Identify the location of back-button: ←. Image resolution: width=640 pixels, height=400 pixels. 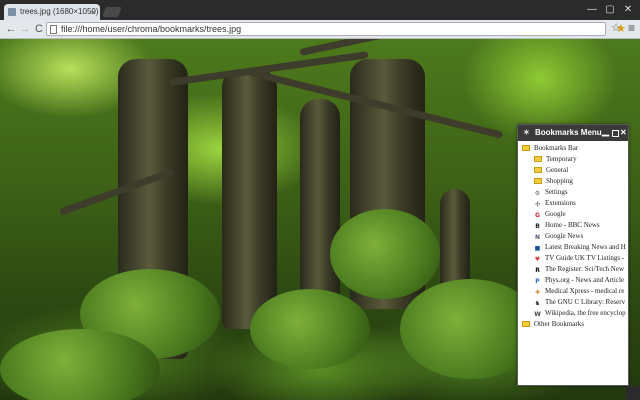
(11, 29).